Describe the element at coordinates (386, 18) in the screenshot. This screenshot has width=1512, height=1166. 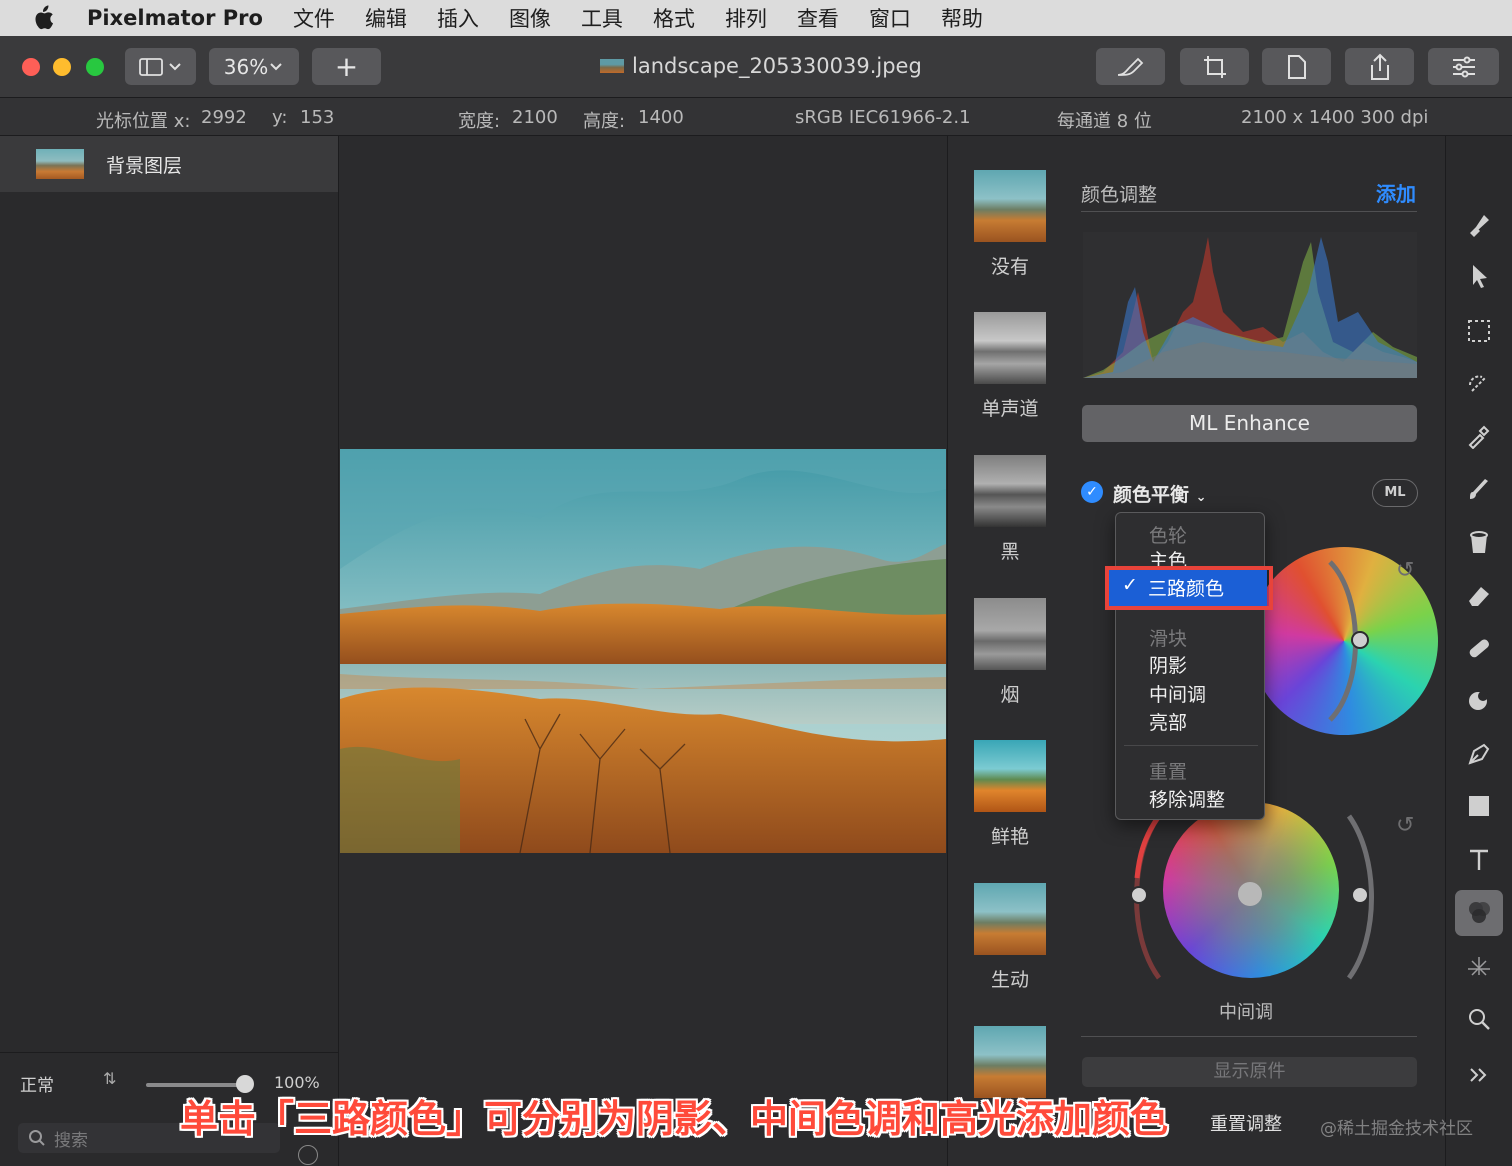
I see `menu-edit: 编辑` at that location.